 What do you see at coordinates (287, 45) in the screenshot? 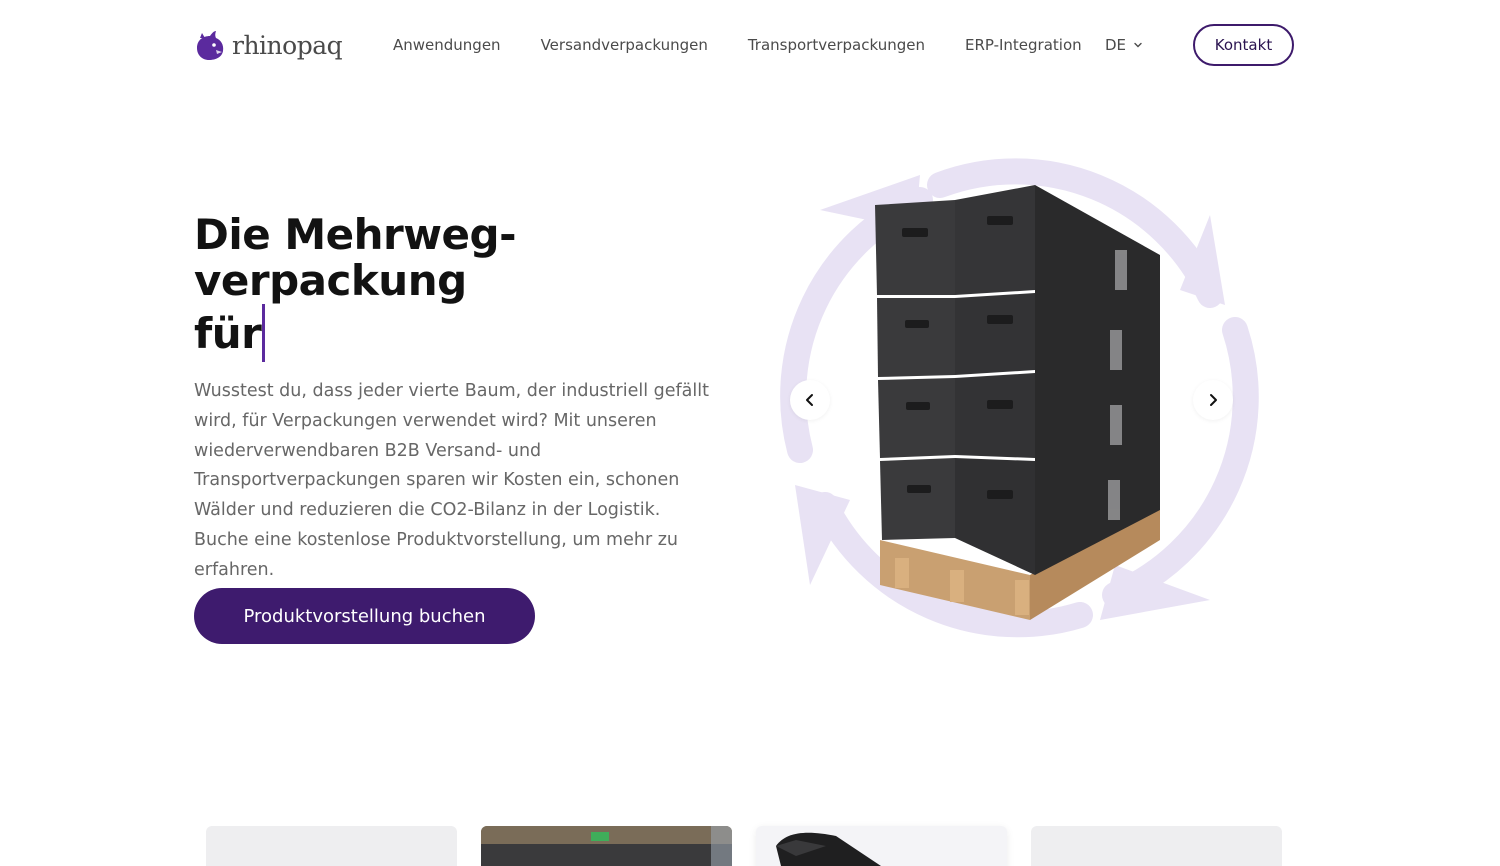
I see `brand-name: rhinopaq` at bounding box center [287, 45].